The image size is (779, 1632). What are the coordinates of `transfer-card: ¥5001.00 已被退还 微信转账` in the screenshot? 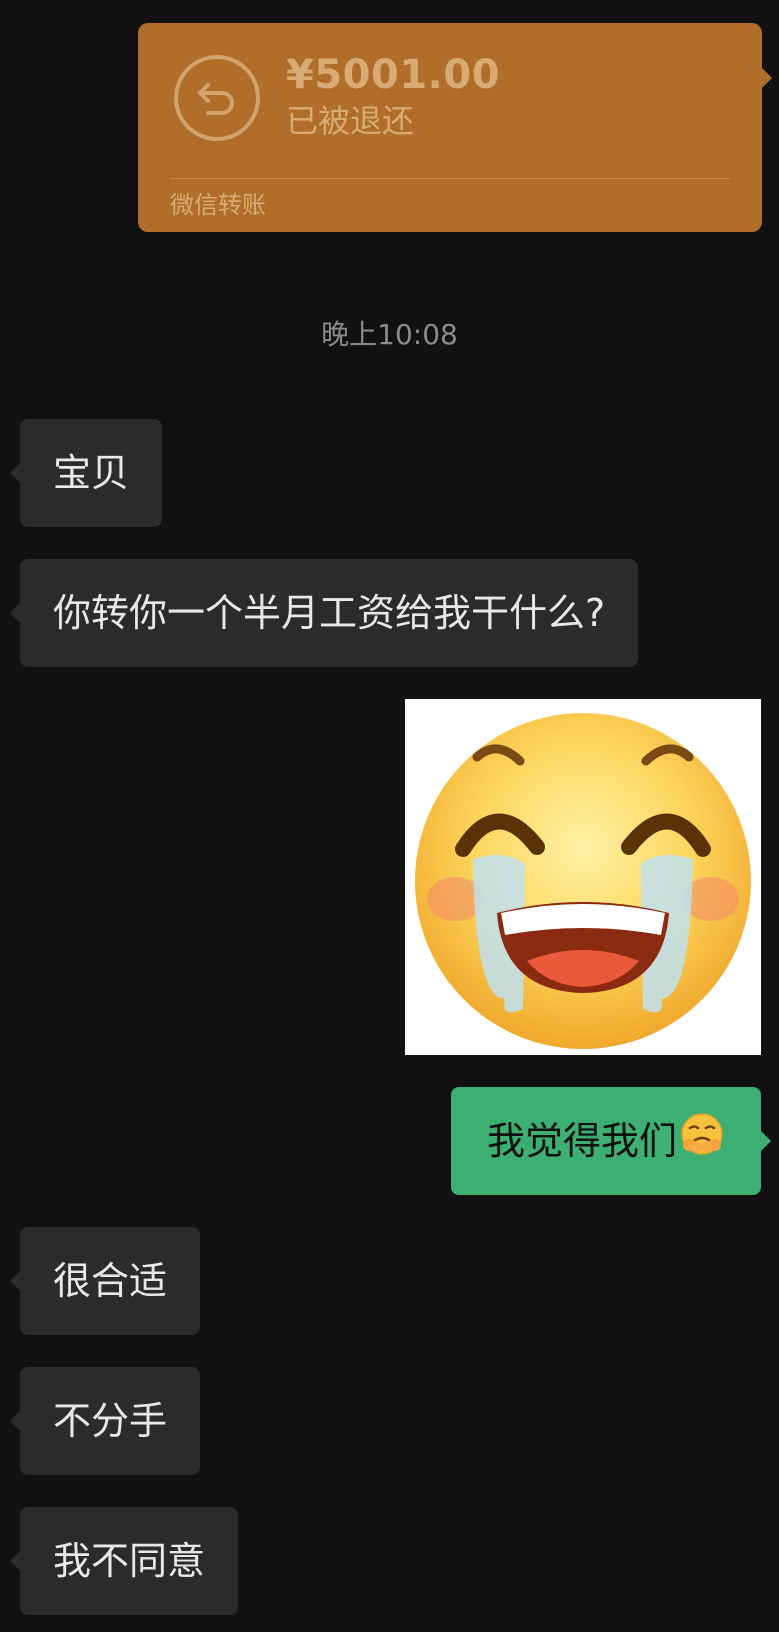 It's located at (455, 127).